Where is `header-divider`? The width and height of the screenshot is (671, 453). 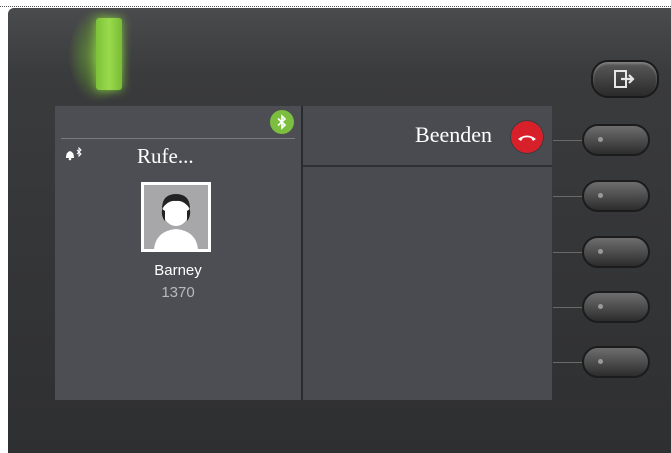 header-divider is located at coordinates (178, 138).